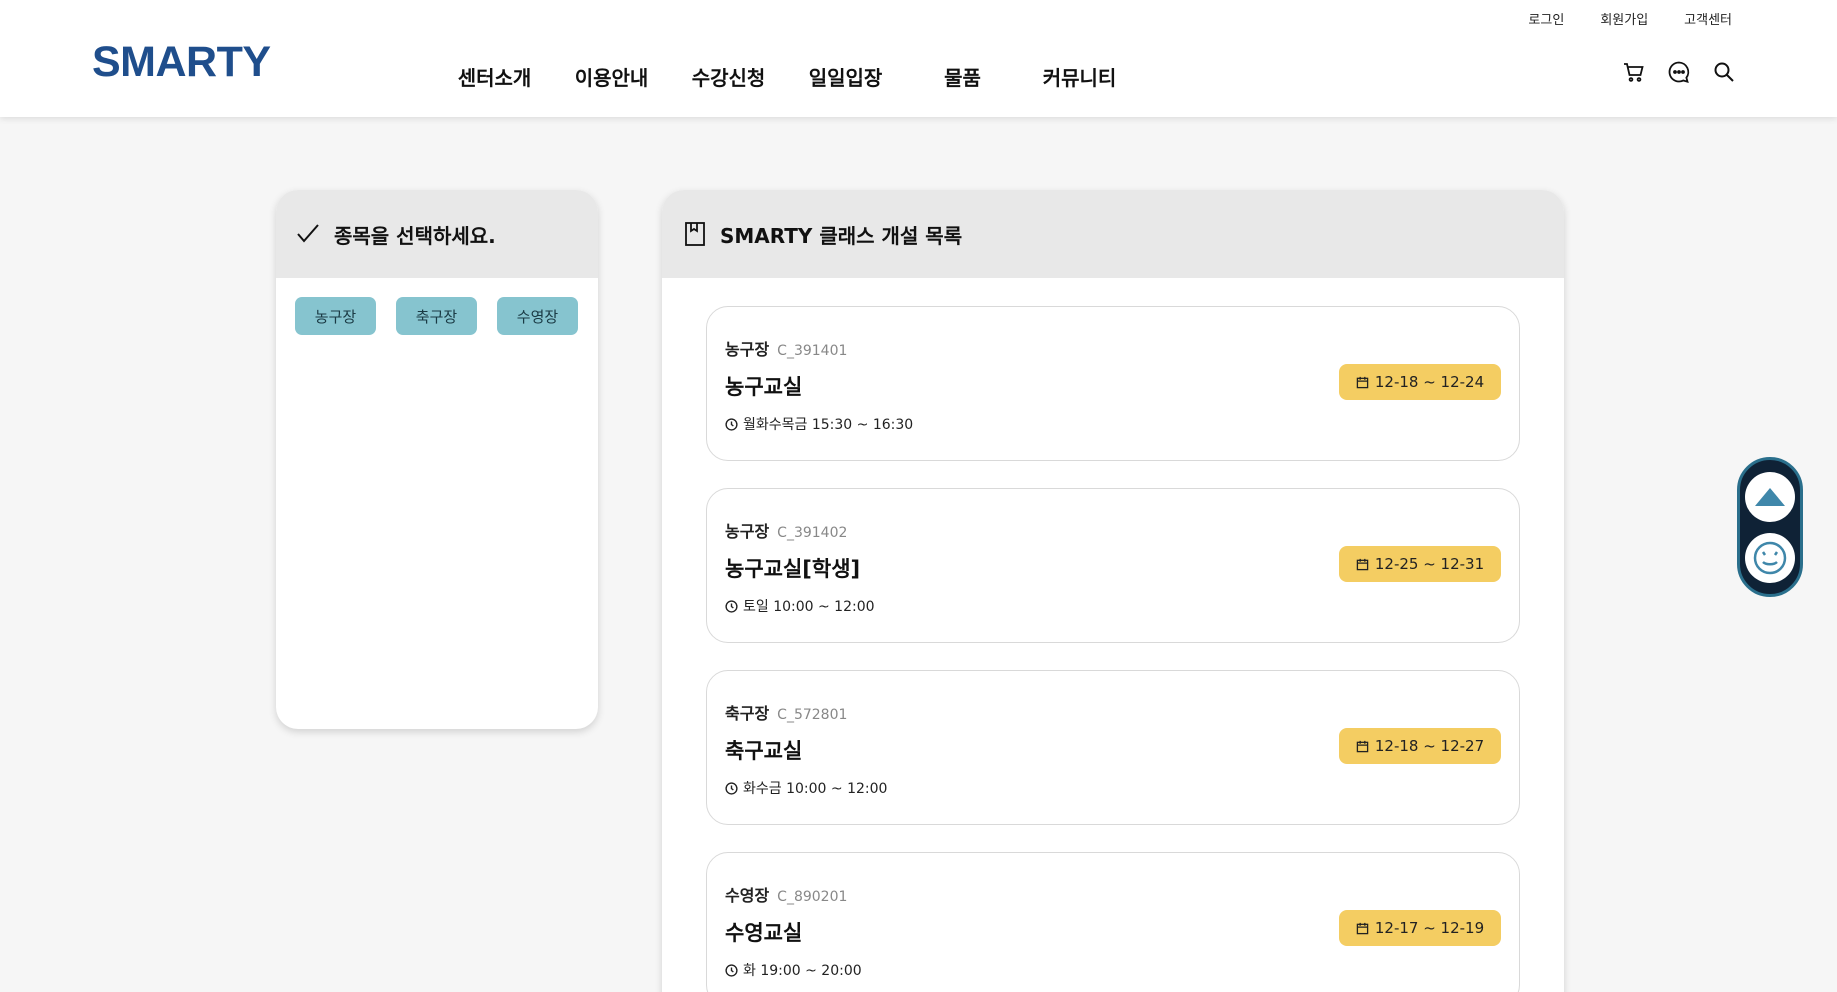  I want to click on bookmark-icon, so click(695, 234).